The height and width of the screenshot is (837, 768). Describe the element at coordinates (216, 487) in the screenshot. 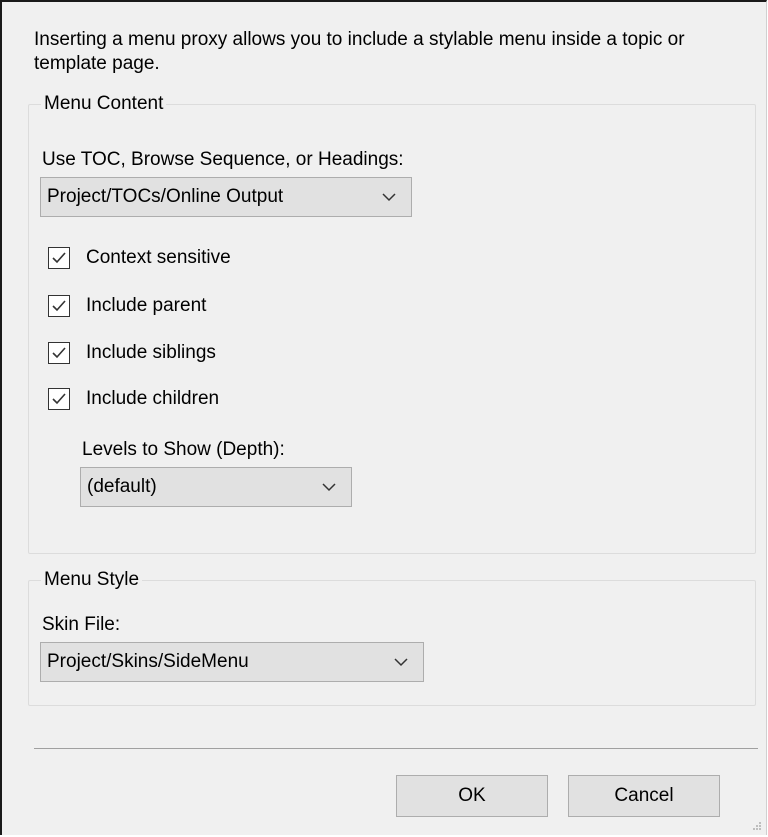

I see `depth-dropdown: (default)` at that location.